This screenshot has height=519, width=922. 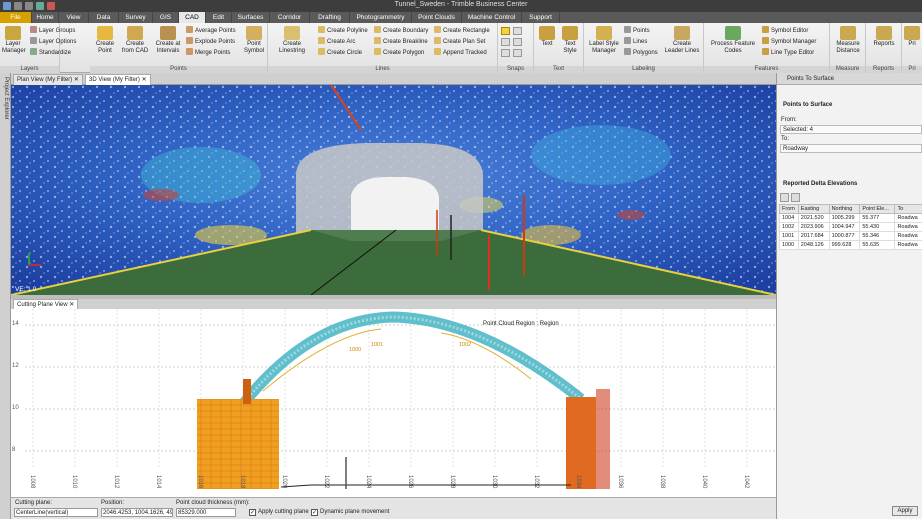 What do you see at coordinates (912, 37) in the screenshot?
I see `print-button: Pri` at bounding box center [912, 37].